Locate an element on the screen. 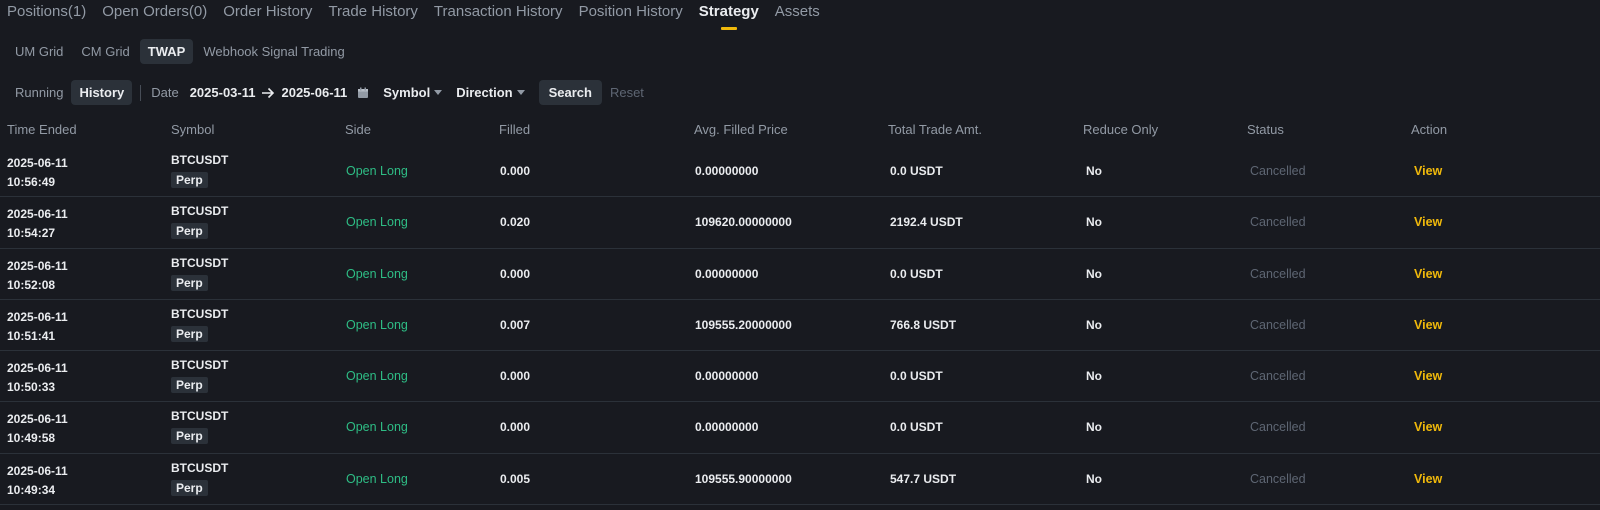 This screenshot has width=1600, height=510. avg-price-cell: 109620.00000000 is located at coordinates (743, 222).